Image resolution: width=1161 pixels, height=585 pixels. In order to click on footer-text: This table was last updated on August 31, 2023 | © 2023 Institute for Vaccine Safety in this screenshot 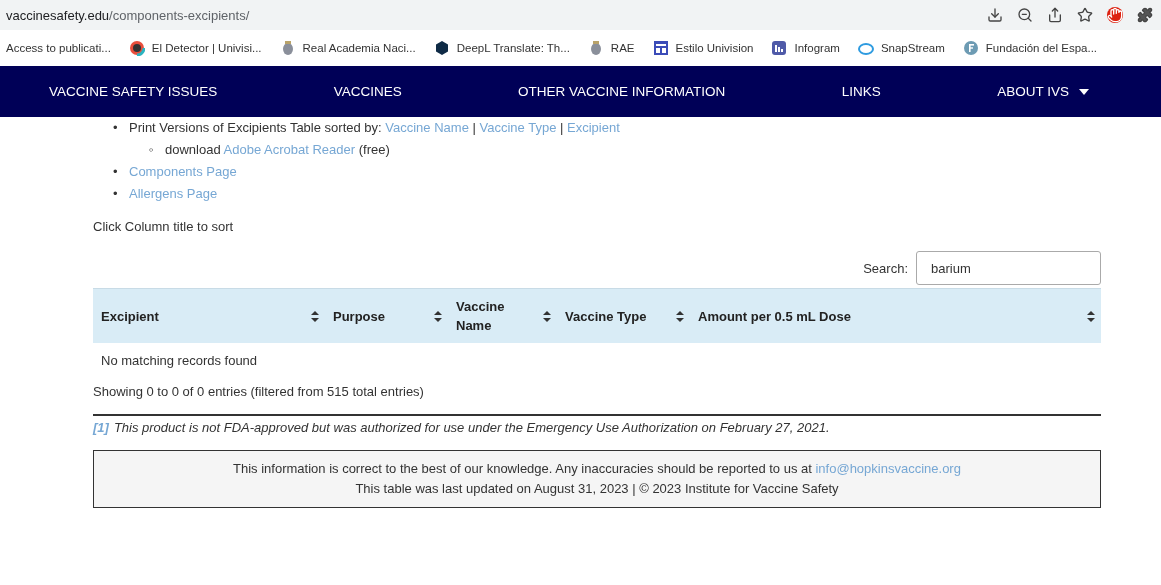, I will do `click(597, 489)`.